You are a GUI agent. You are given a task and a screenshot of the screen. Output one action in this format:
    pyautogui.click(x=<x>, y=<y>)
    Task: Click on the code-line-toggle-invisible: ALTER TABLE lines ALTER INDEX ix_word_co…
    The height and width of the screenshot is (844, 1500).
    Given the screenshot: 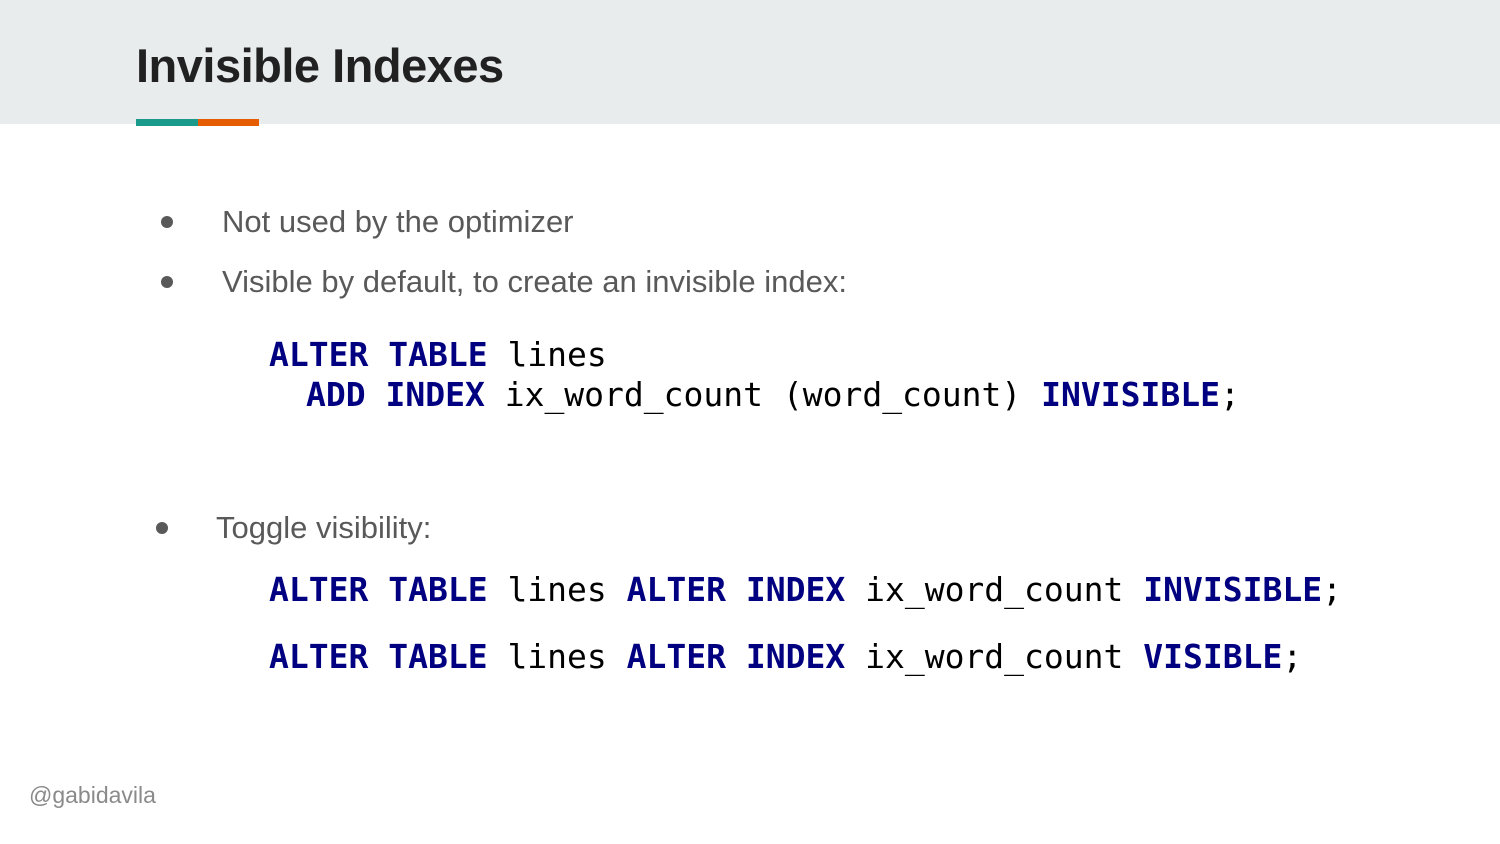 What is the action you would take?
    pyautogui.click(x=805, y=590)
    